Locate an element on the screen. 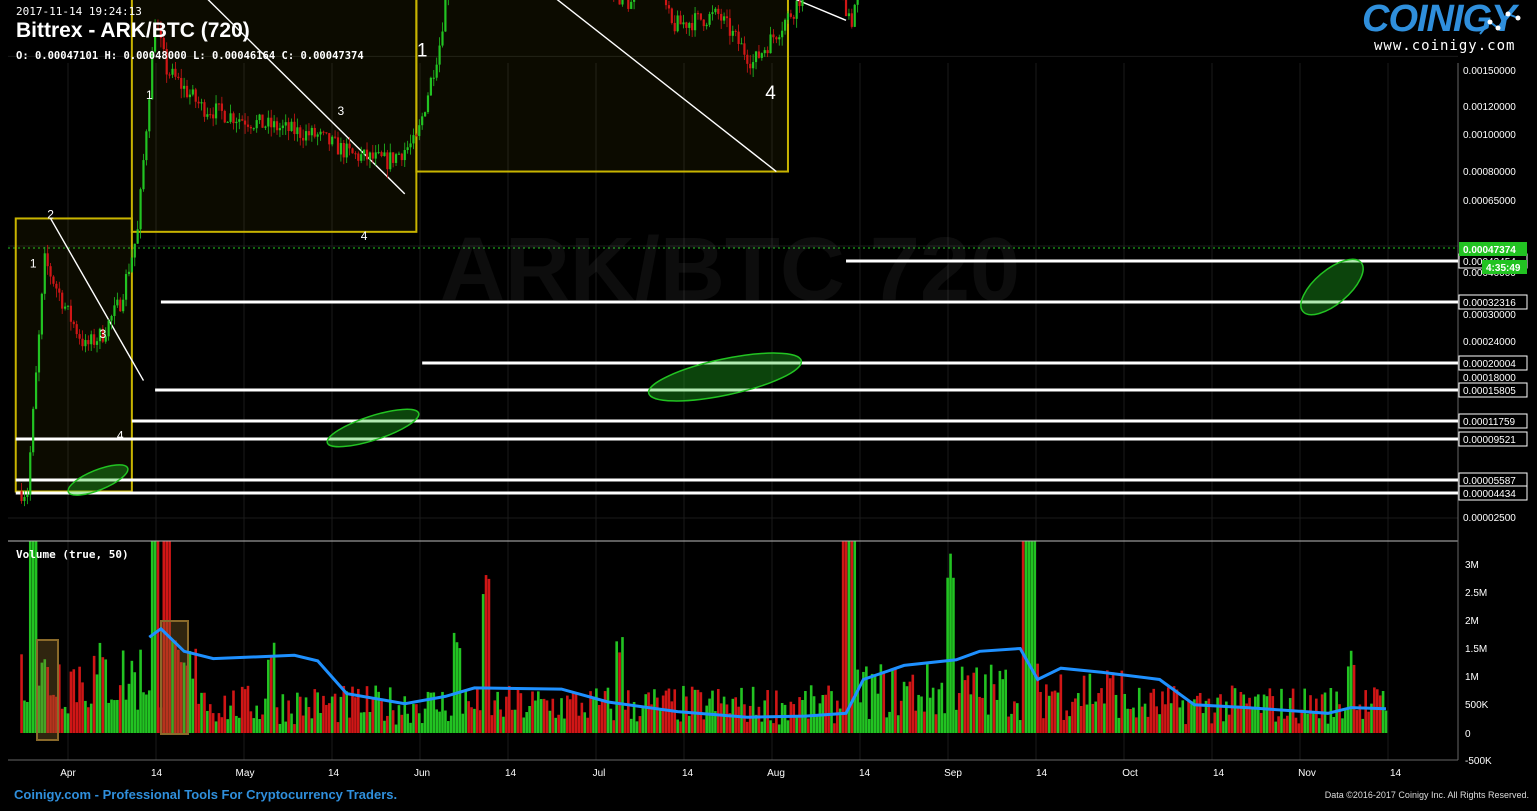 This screenshot has width=1537, height=811. x-tick-label: 14 is located at coordinates (1396, 773).